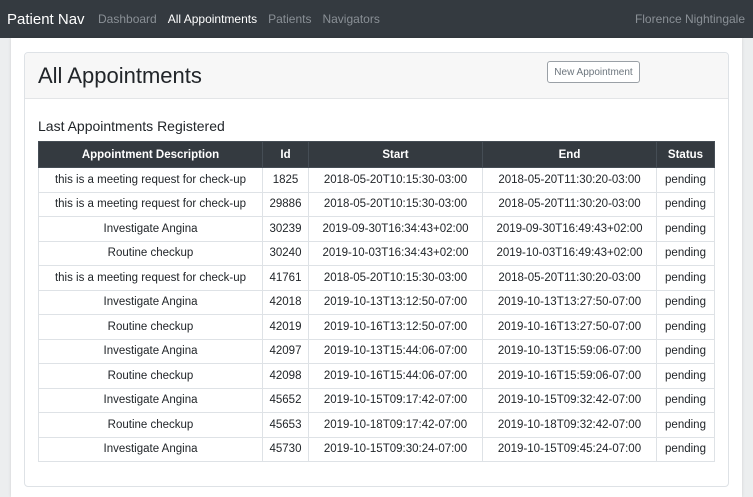 The image size is (753, 497). What do you see at coordinates (569, 302) in the screenshot?
I see `cell-end: 2019-10-13T13:27:50-07:00` at bounding box center [569, 302].